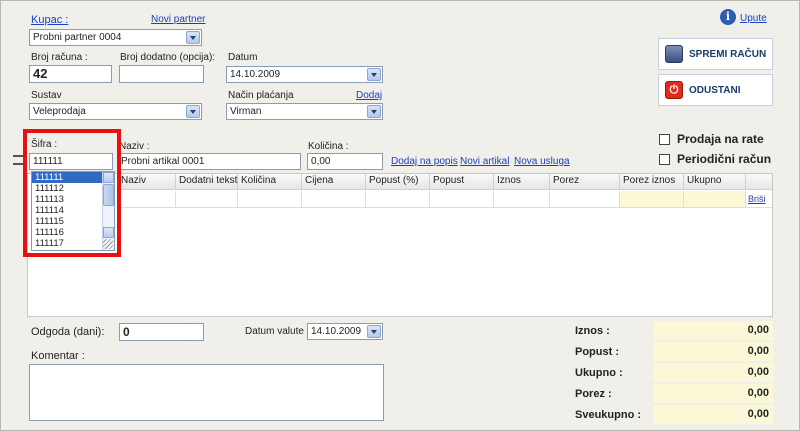  Describe the element at coordinates (753, 18) in the screenshot. I see `upute-link: Upute` at that location.